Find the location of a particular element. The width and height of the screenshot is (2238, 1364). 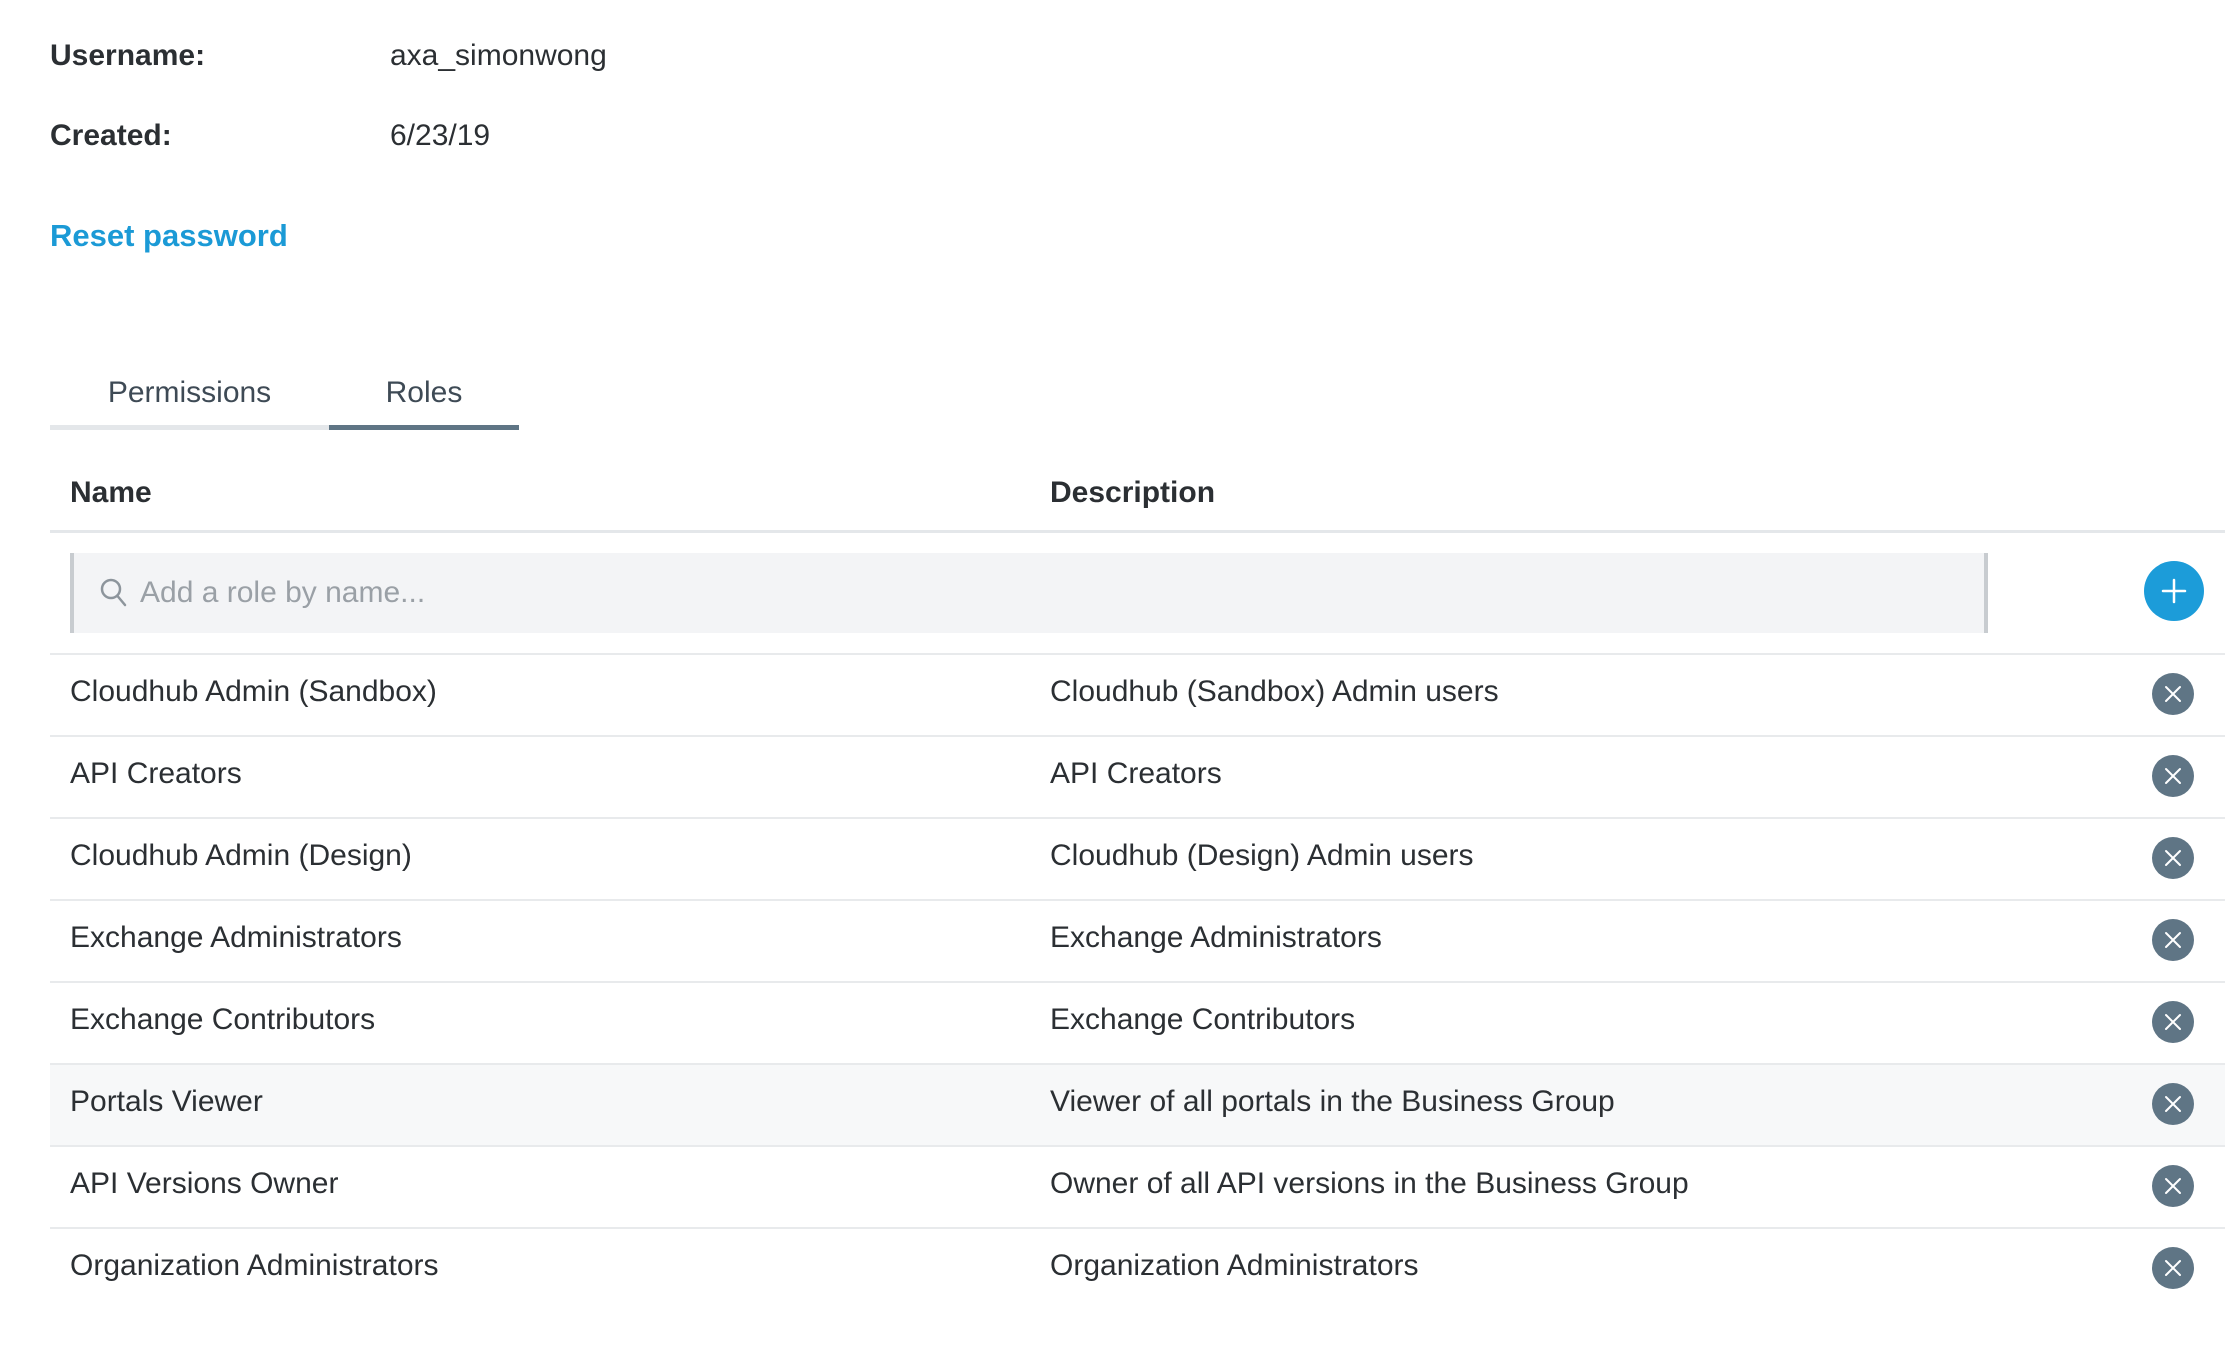

created-value: 6/23/19 is located at coordinates (440, 135).